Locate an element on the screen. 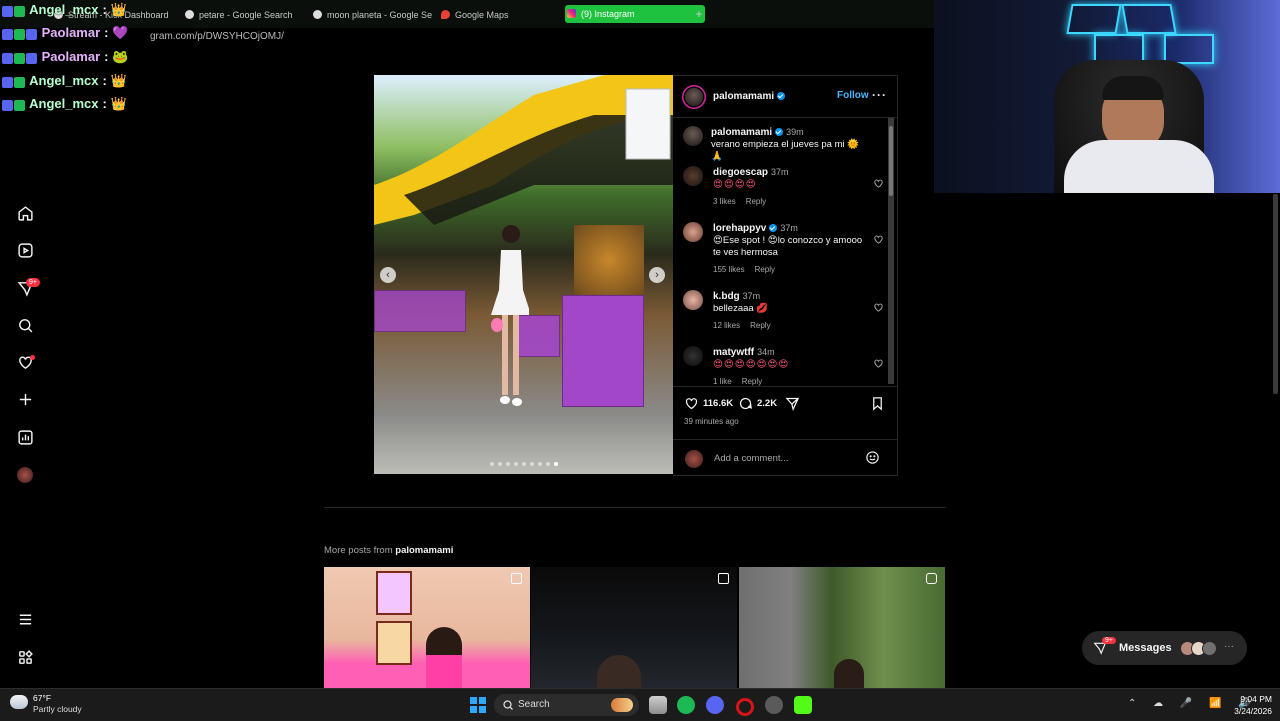 The image size is (1280, 721). notification-dot is located at coordinates (32, 357).